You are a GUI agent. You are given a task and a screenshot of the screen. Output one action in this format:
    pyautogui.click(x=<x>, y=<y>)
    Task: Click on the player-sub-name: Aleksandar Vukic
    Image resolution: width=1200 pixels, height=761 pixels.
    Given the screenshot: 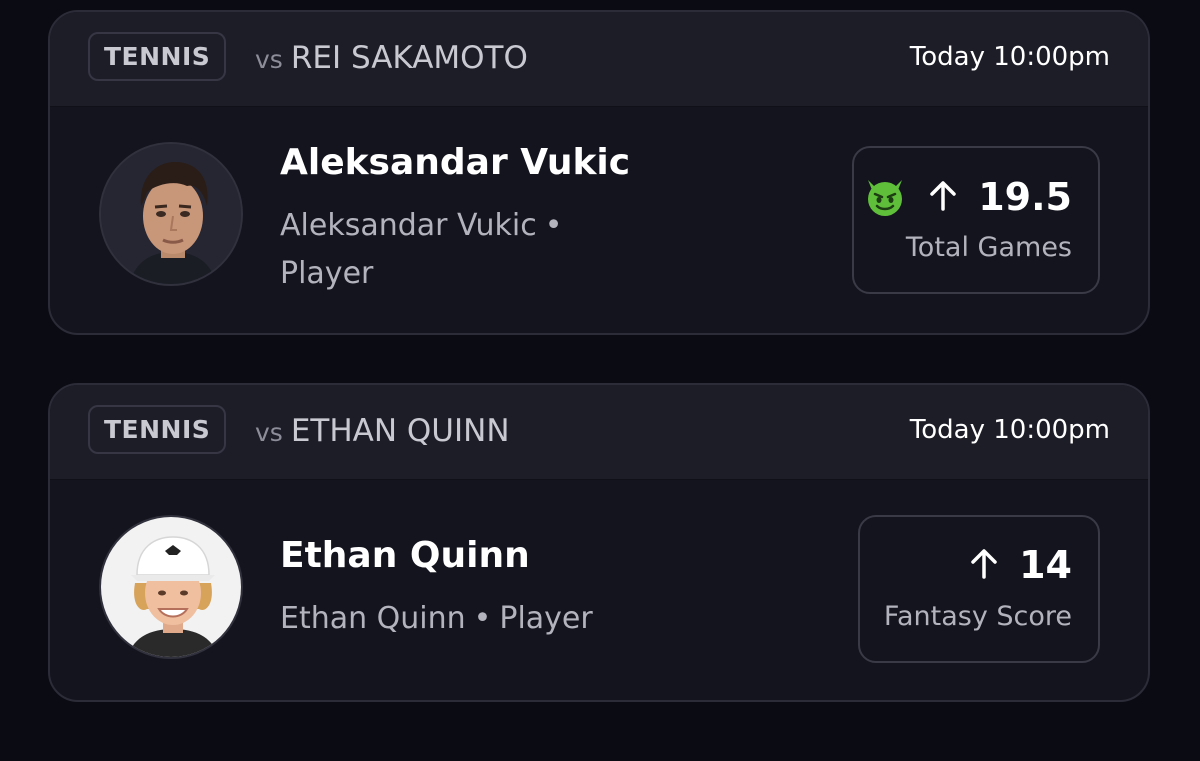 What is the action you would take?
    pyautogui.click(x=408, y=225)
    